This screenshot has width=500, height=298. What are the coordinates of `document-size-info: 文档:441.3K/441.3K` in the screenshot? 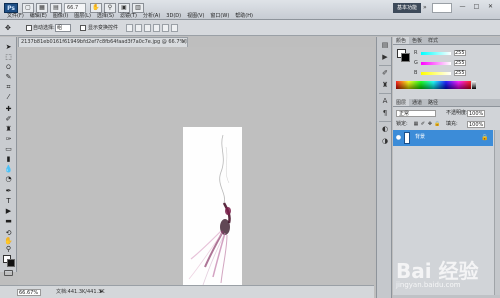 It's located at (80, 292).